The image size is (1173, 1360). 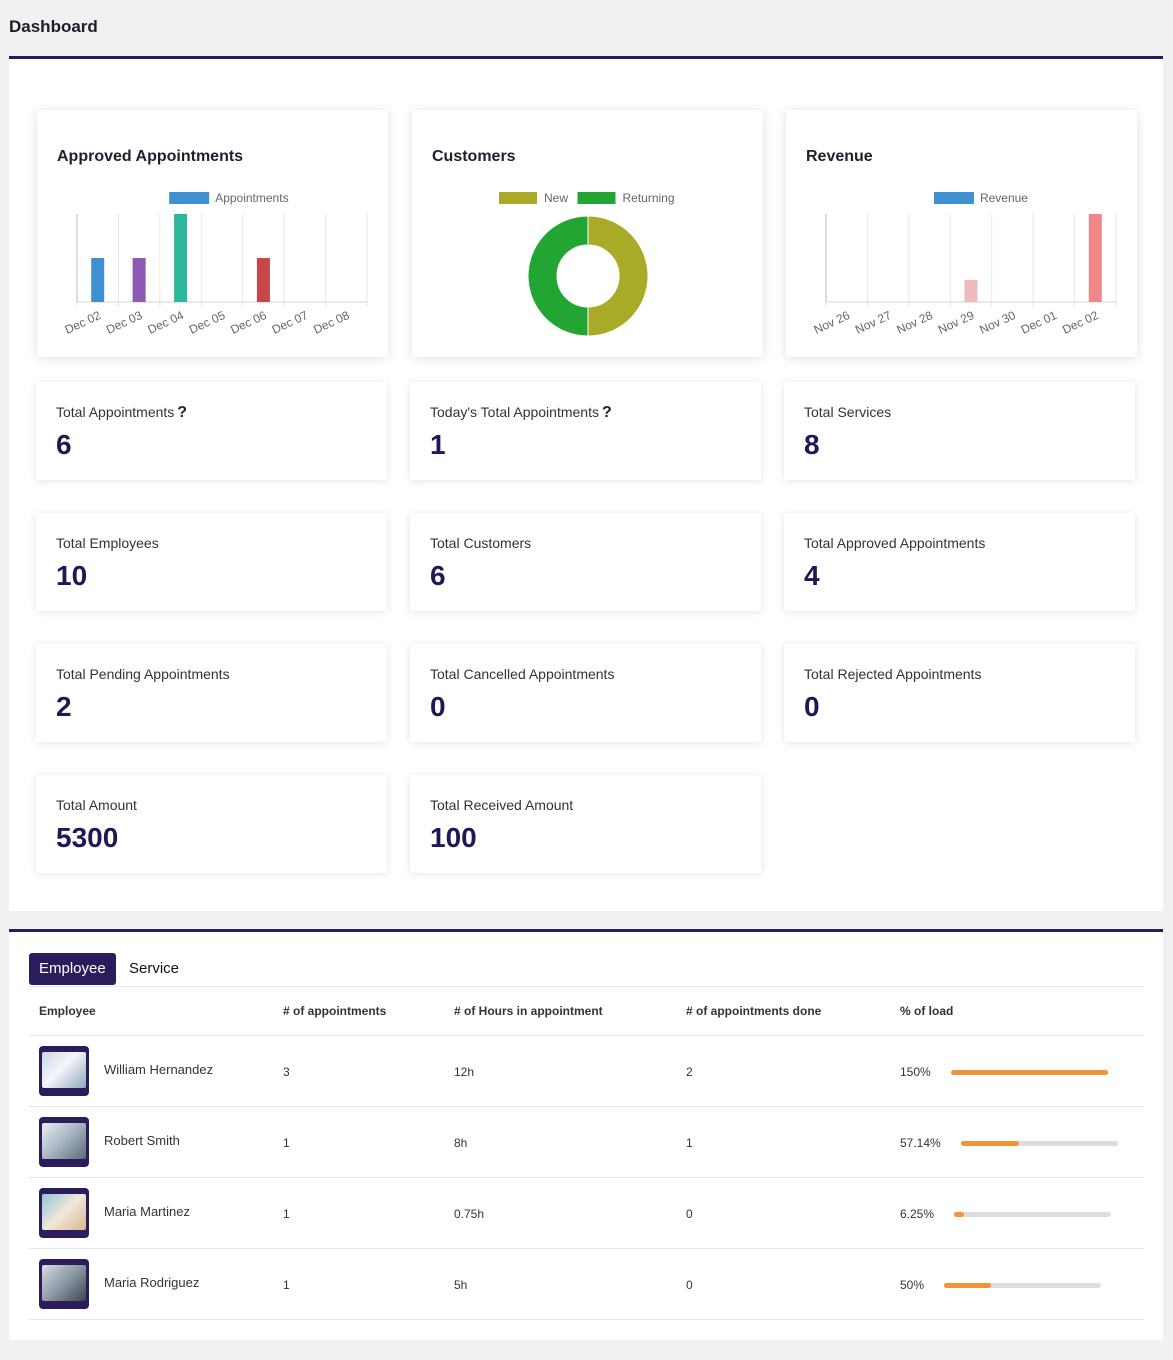 I want to click on stat-total-pending-appointments: Total Pending Appointments 2, so click(x=211, y=693).